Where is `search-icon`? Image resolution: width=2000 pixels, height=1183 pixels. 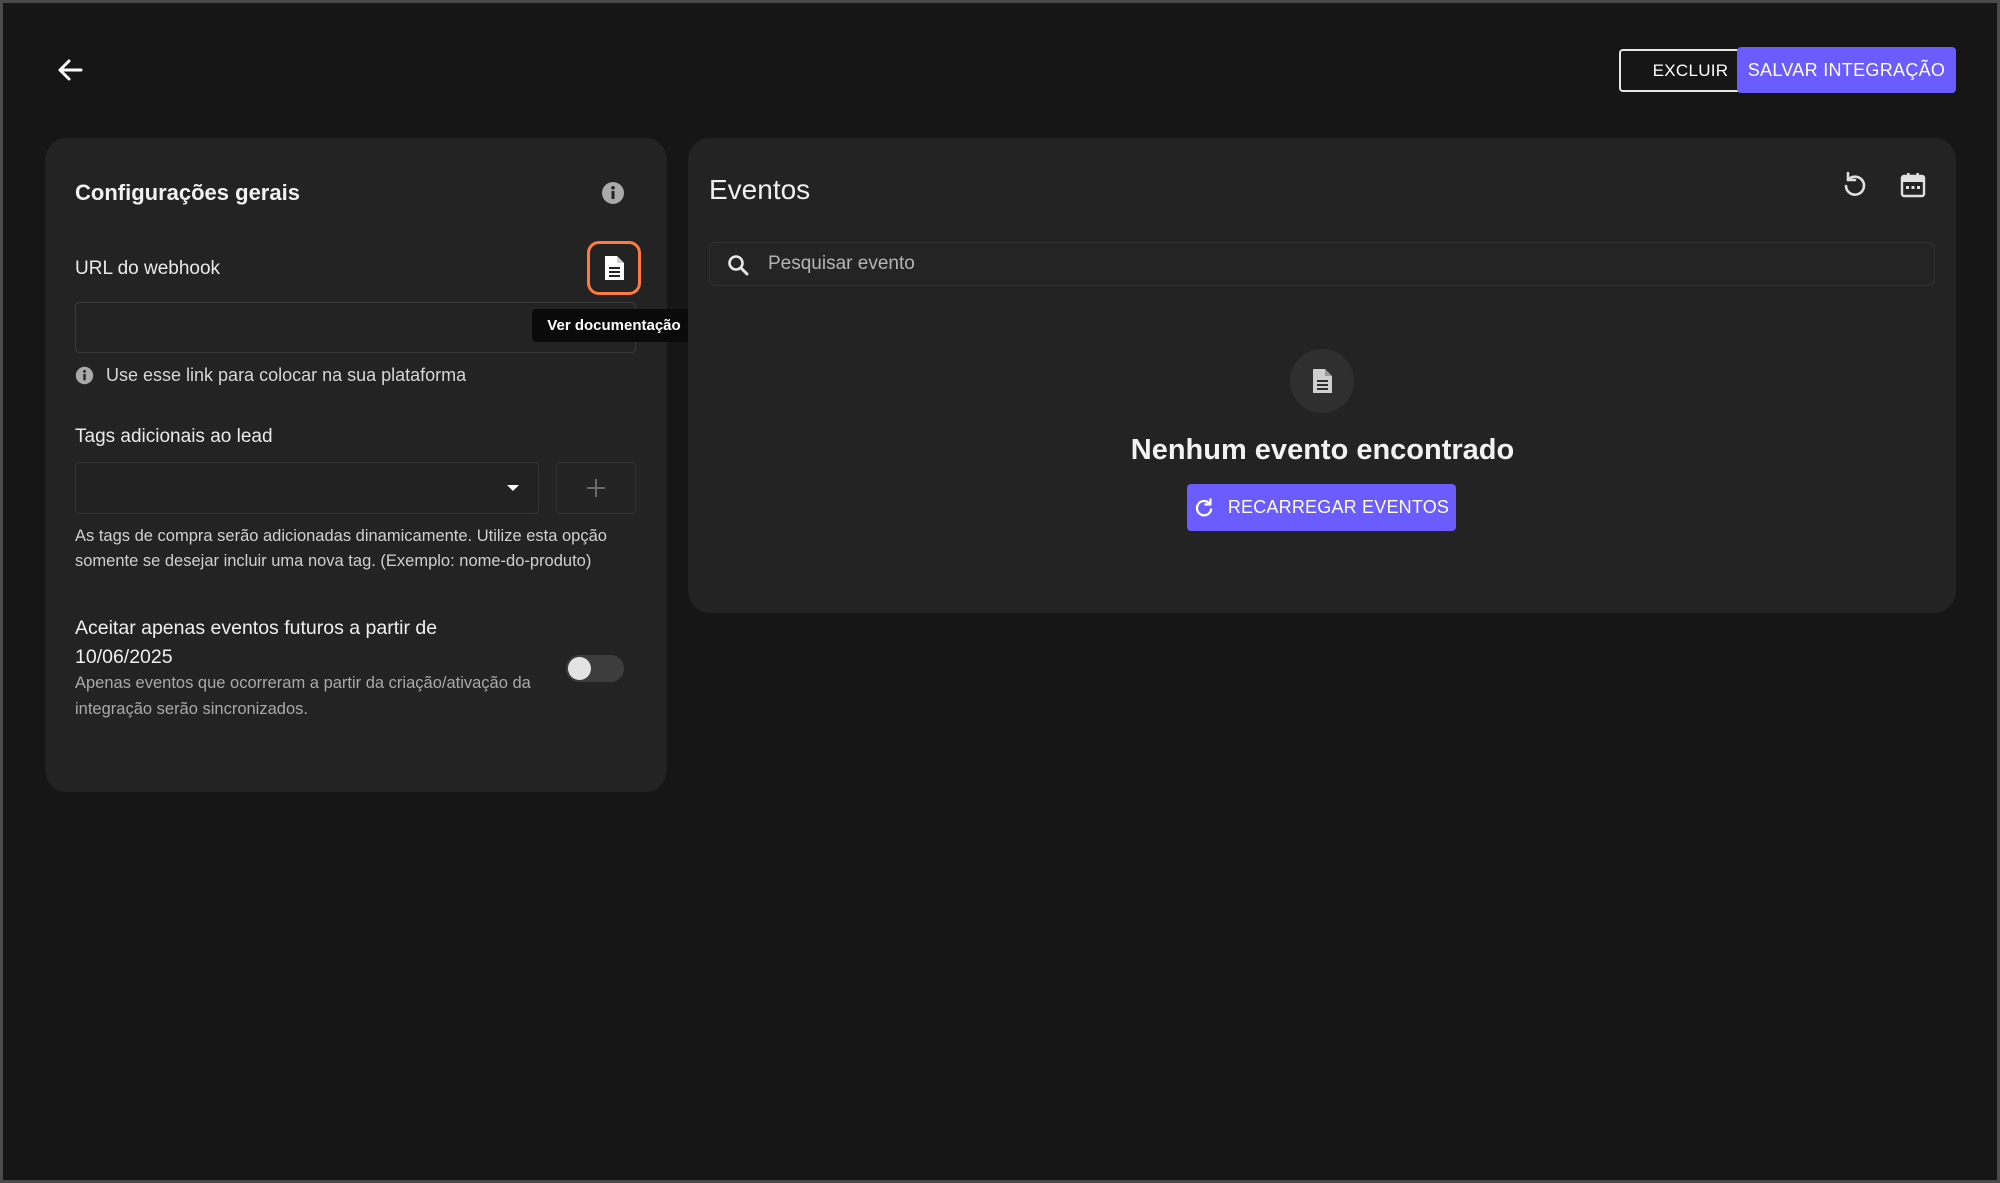
search-icon is located at coordinates (738, 265).